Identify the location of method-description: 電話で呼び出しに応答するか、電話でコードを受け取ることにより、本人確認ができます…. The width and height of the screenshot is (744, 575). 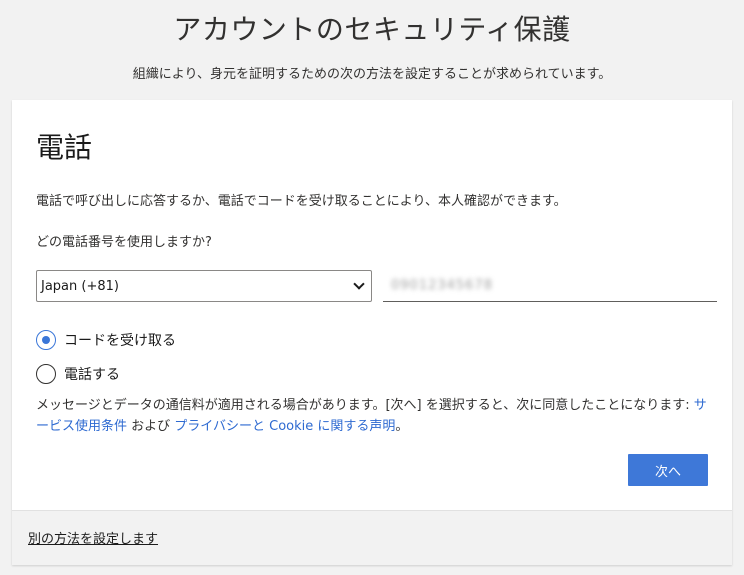
(301, 201).